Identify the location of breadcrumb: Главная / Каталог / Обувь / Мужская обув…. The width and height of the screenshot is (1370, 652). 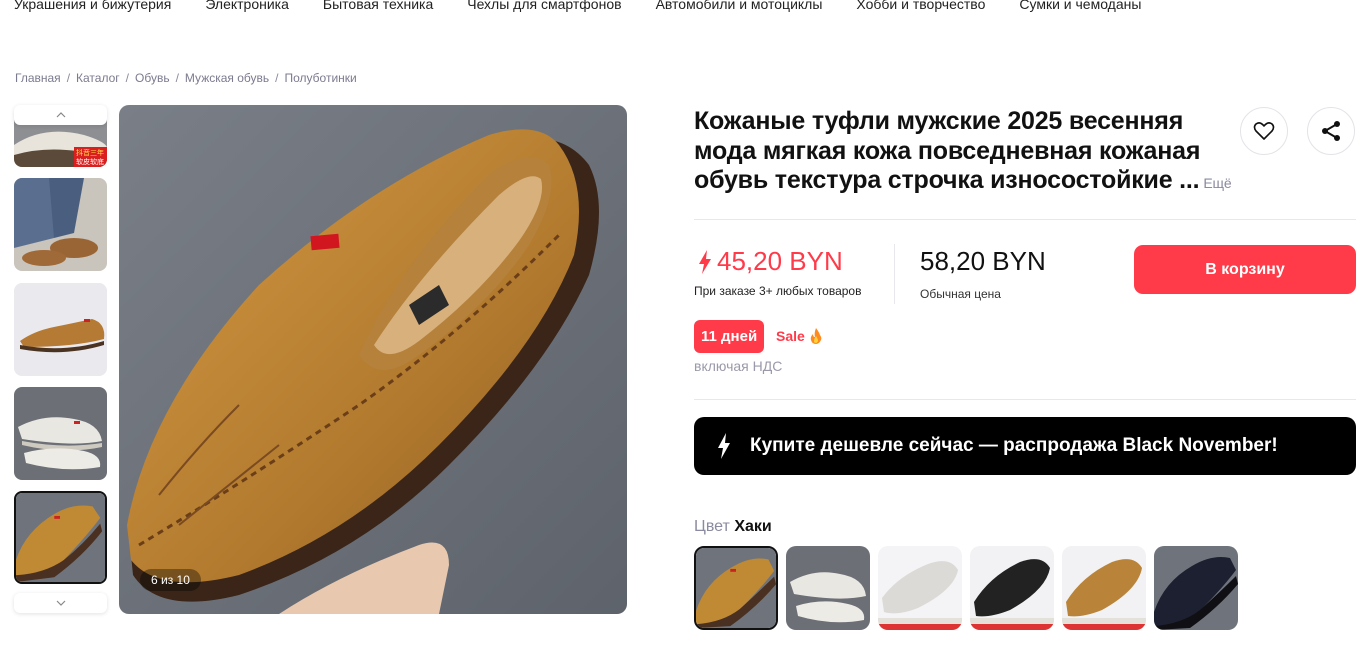
(186, 78).